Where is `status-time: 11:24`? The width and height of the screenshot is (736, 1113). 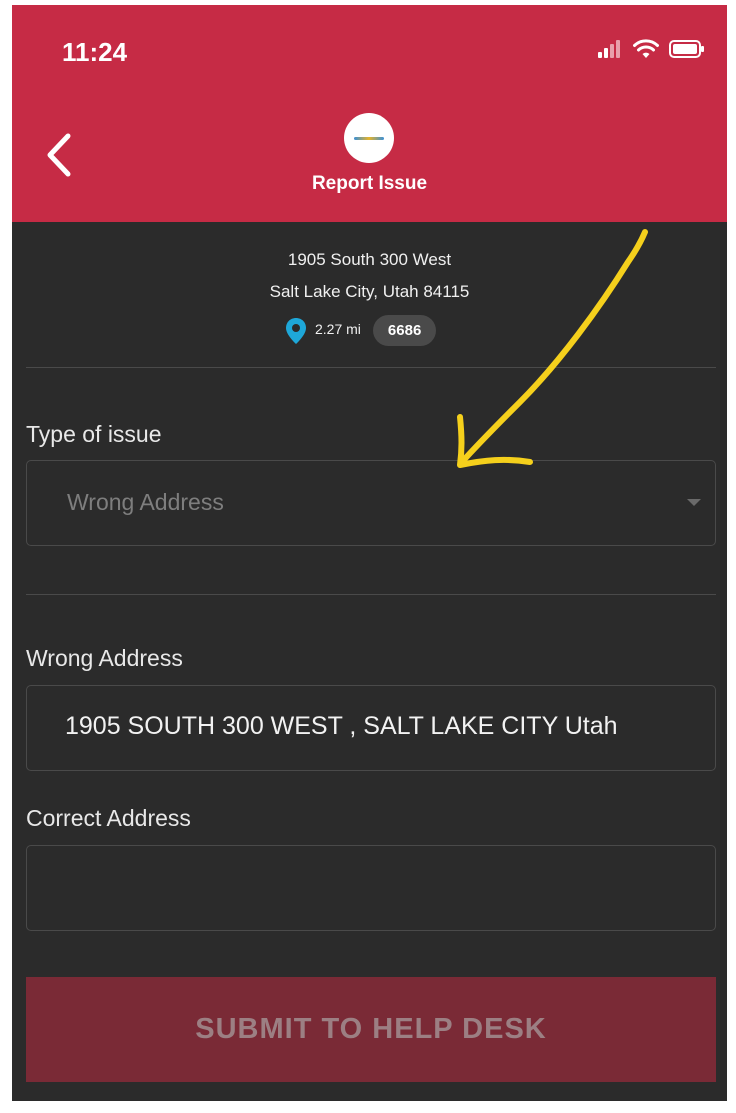 status-time: 11:24 is located at coordinates (95, 52).